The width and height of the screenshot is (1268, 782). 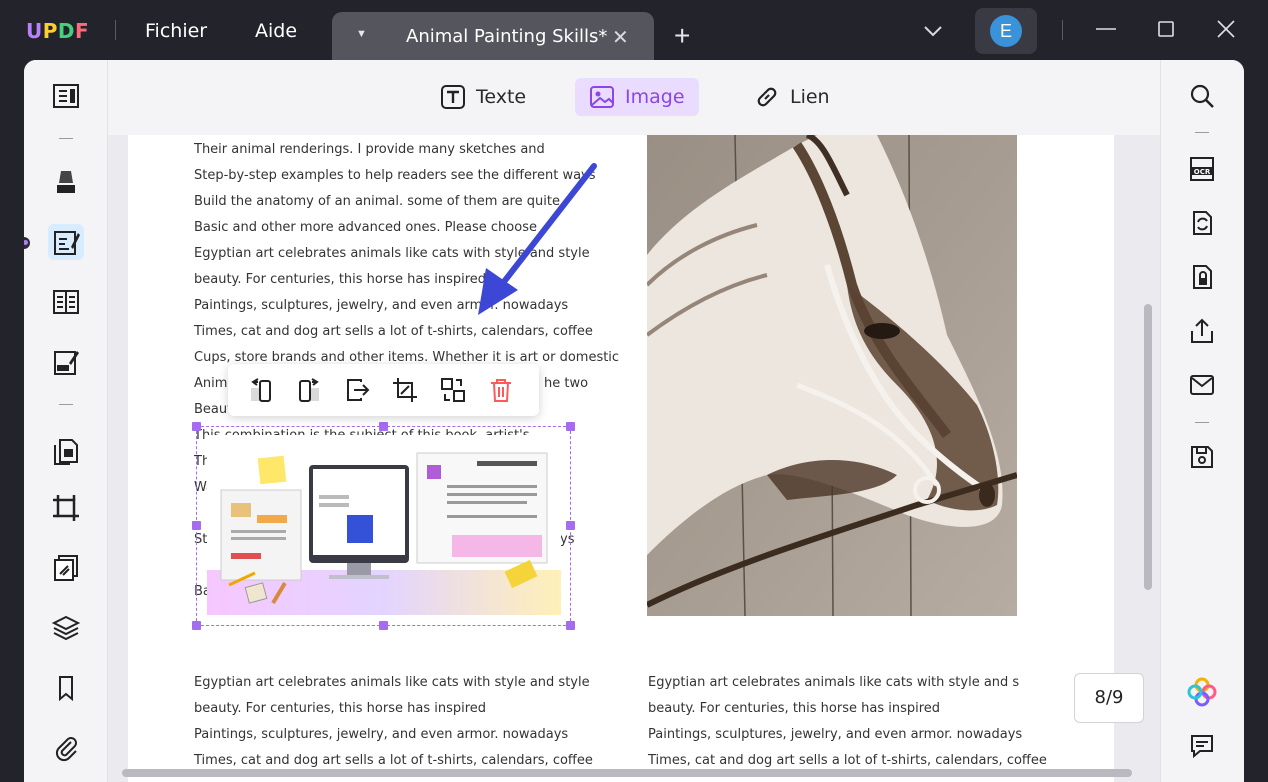 I want to click on close-window-icon, so click(x=1226, y=31).